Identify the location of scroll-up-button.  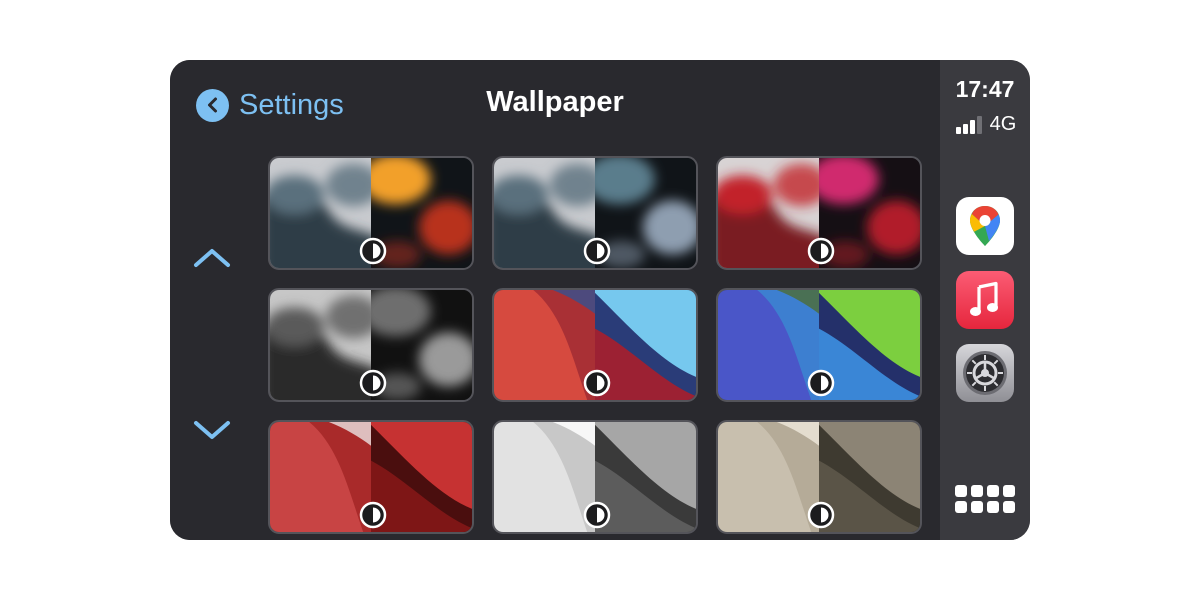
(212, 258).